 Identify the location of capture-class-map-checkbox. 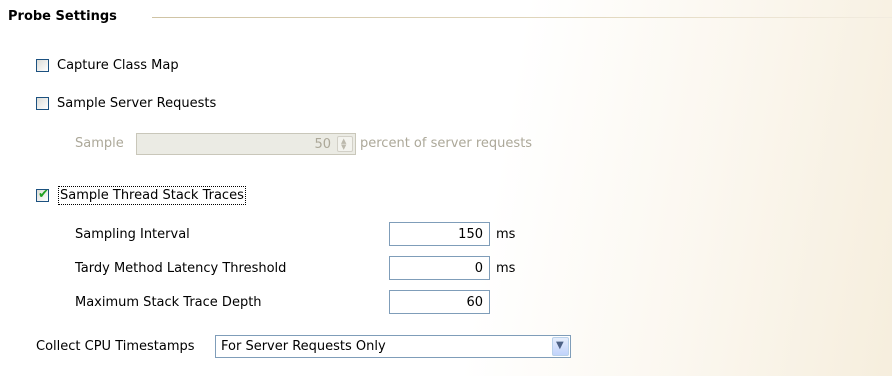
(42, 65).